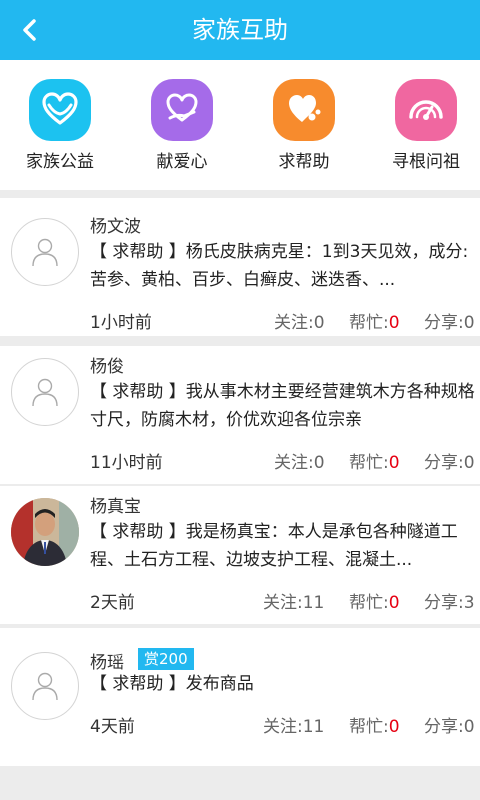 The height and width of the screenshot is (800, 480). Describe the element at coordinates (469, 603) in the screenshot. I see `share-value: 3` at that location.